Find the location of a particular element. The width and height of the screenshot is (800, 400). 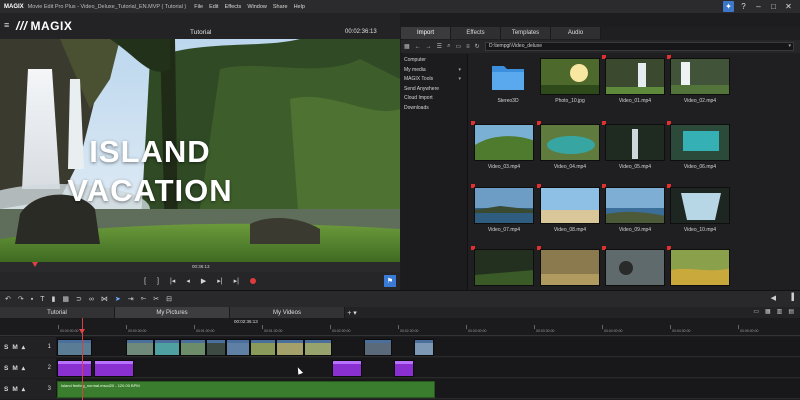

media-item: Video_05.mp4 is located at coordinates (633, 145).